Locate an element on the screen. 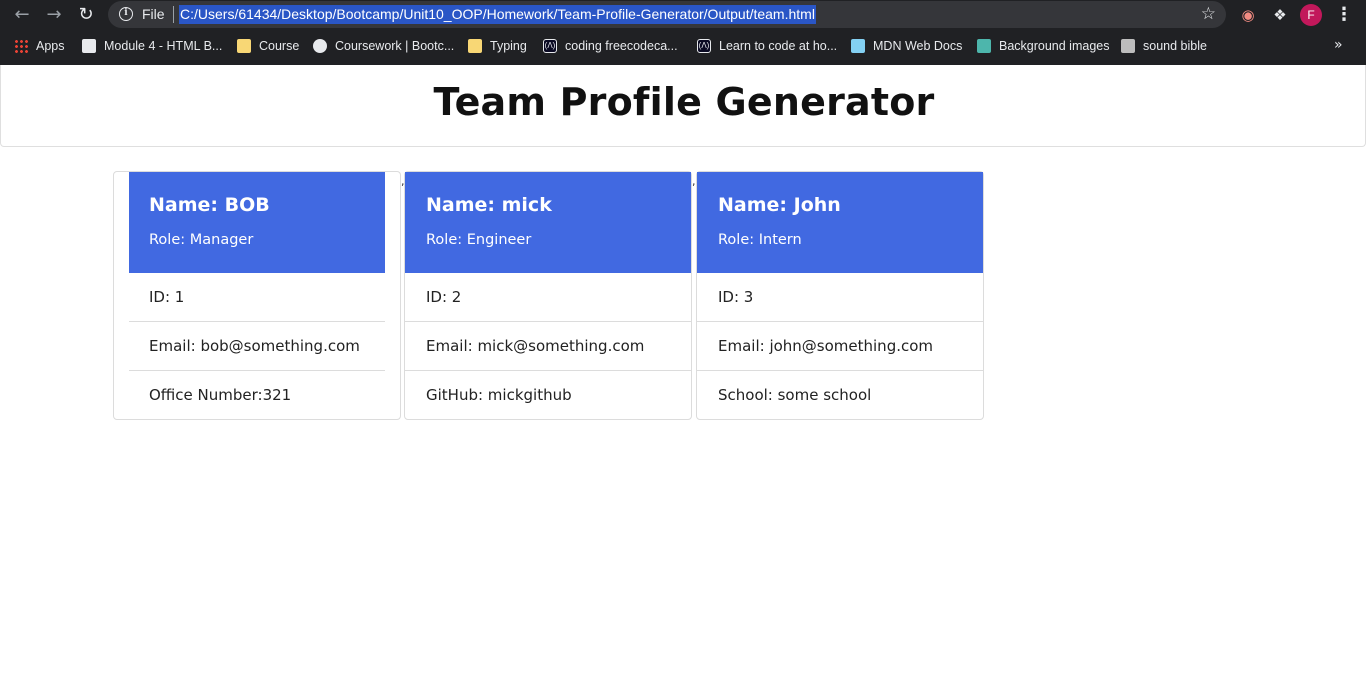 This screenshot has width=1366, height=685. employee-role: Role: Engineer is located at coordinates (479, 240).